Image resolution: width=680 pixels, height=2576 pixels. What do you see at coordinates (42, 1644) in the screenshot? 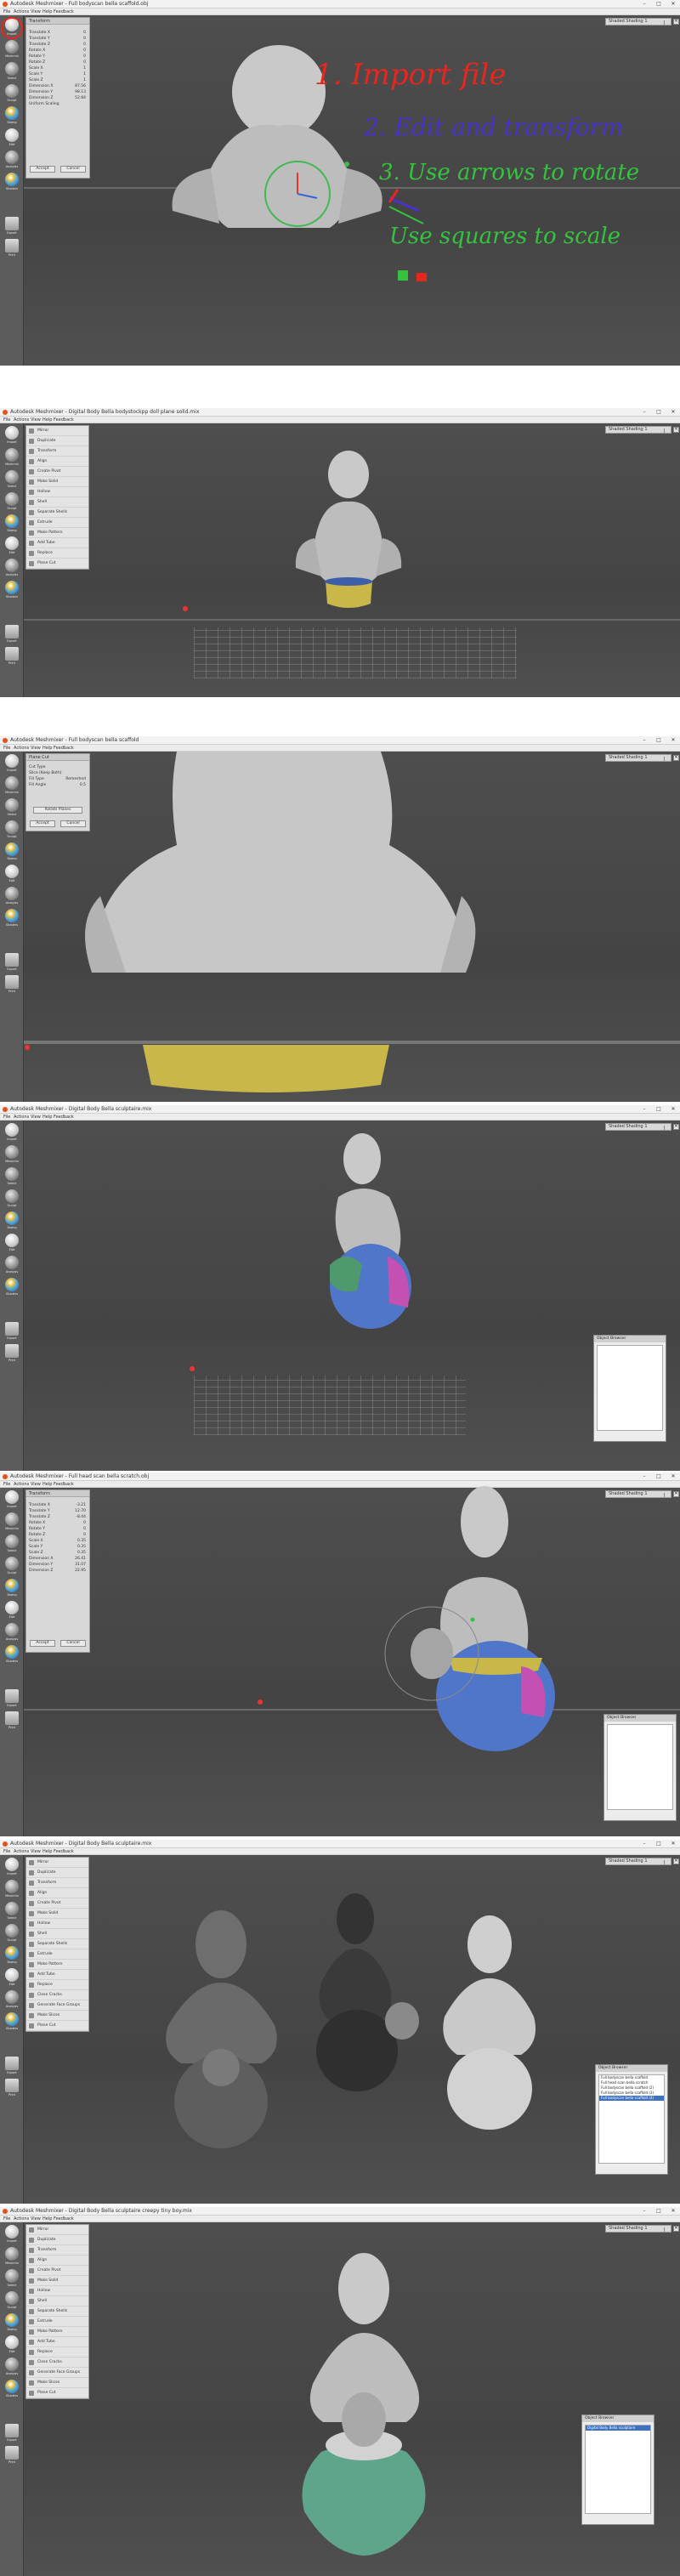
I see `accept-button: Accept` at bounding box center [42, 1644].